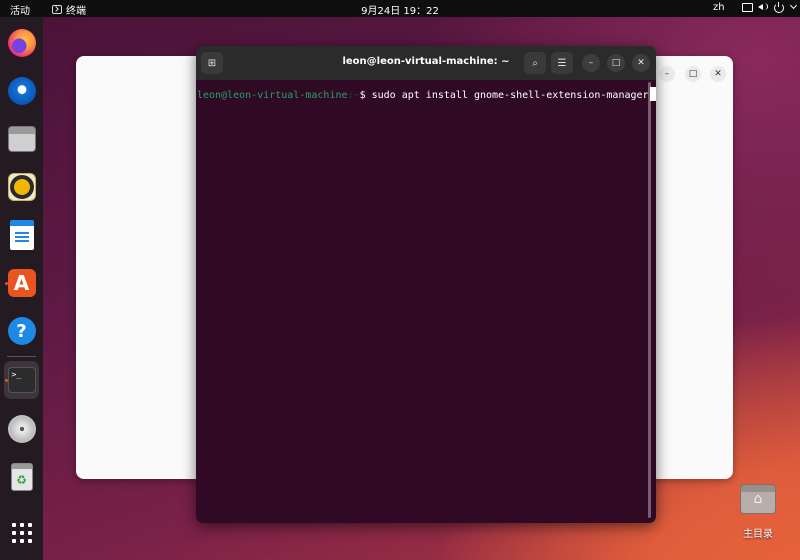 This screenshot has height=560, width=800. I want to click on dock-item-files, so click(21, 139).